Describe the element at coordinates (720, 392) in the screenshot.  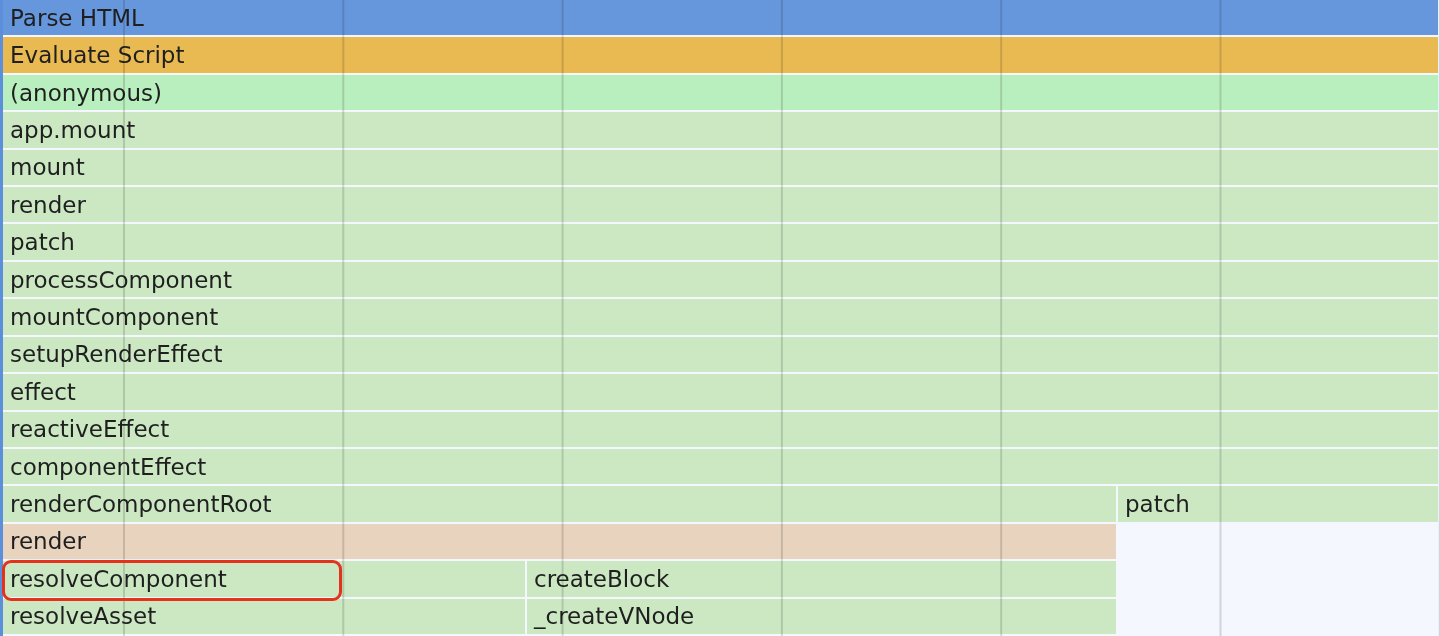
I see `function-bar: effect` at that location.